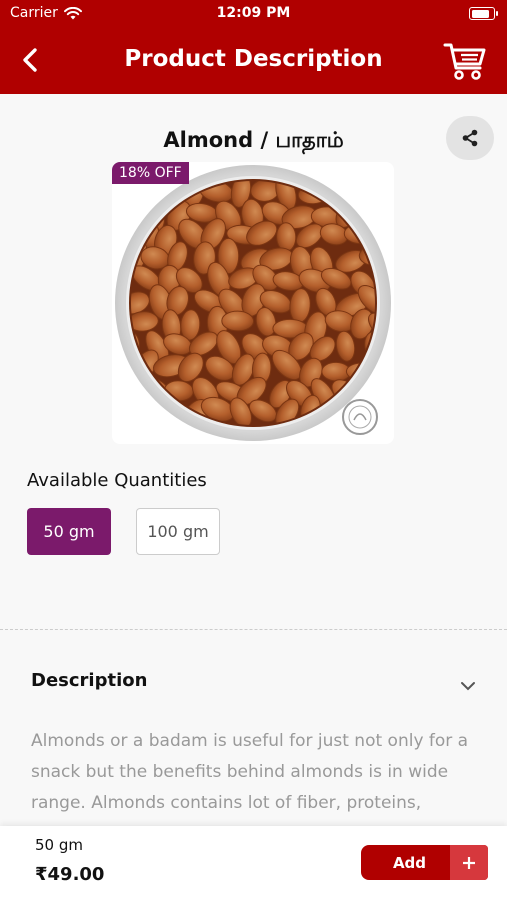 This screenshot has width=507, height=900. I want to click on plus-icon, so click(469, 862).